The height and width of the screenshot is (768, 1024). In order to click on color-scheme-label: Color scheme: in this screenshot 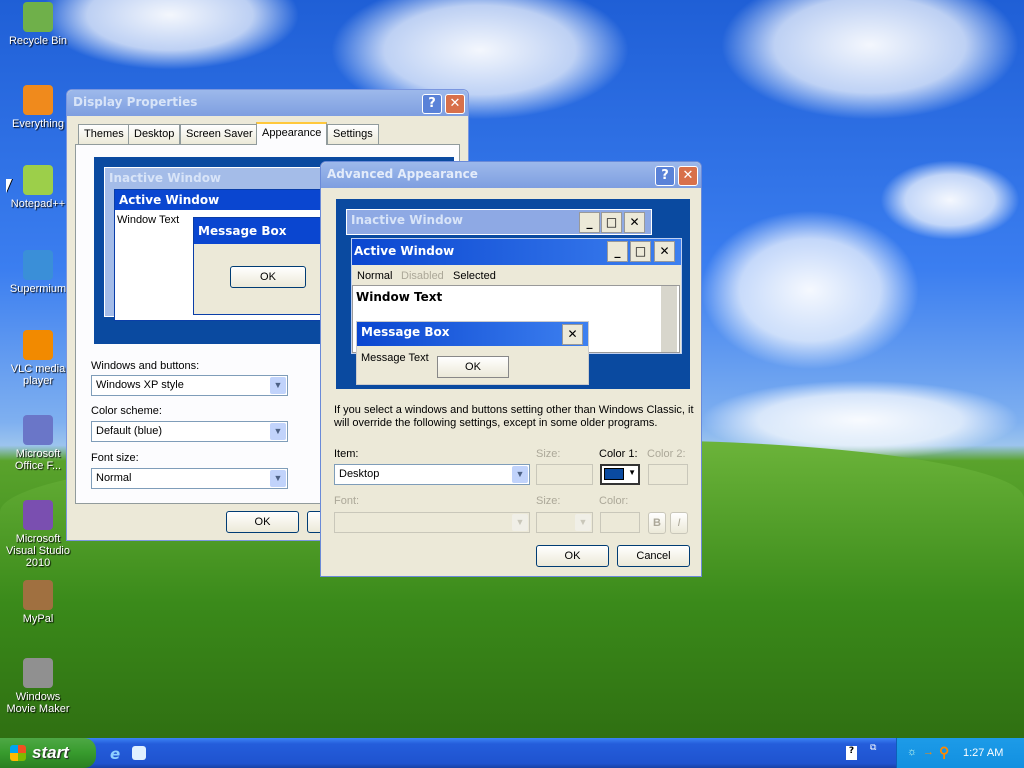, I will do `click(126, 411)`.